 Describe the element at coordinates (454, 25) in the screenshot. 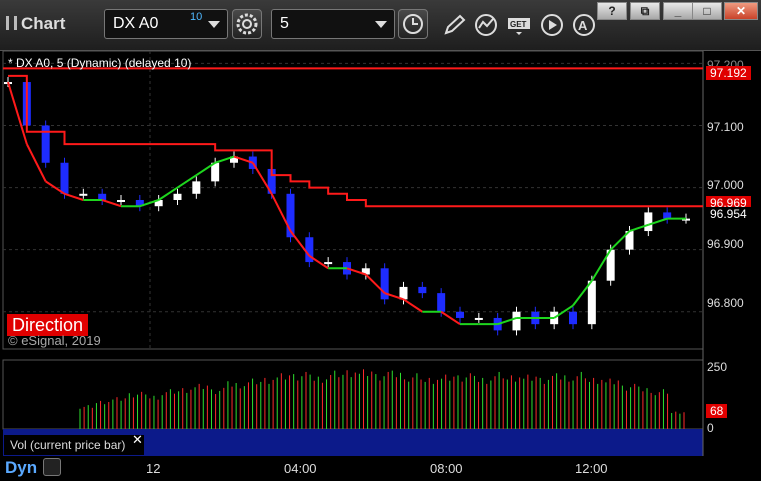

I see `pencil-draw-icon` at that location.